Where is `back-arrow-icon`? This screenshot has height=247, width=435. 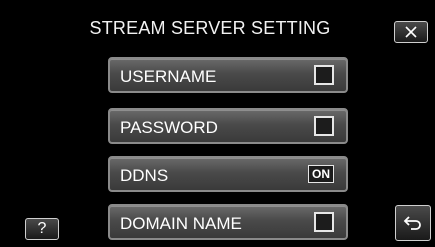 back-arrow-icon is located at coordinates (412, 223).